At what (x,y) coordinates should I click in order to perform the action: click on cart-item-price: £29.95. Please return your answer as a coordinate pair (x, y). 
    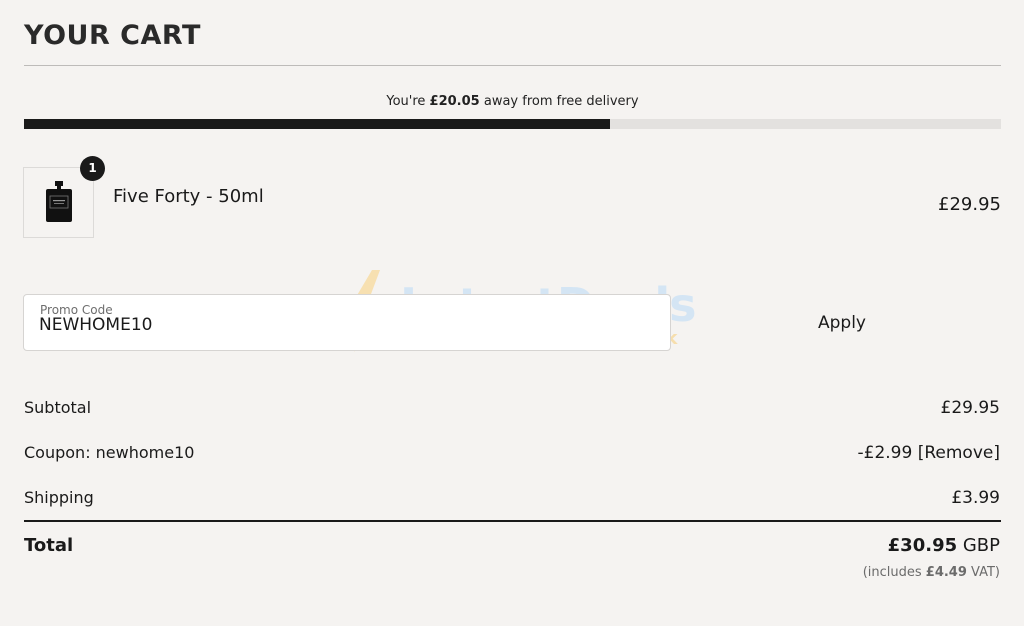
    Looking at the image, I should click on (969, 204).